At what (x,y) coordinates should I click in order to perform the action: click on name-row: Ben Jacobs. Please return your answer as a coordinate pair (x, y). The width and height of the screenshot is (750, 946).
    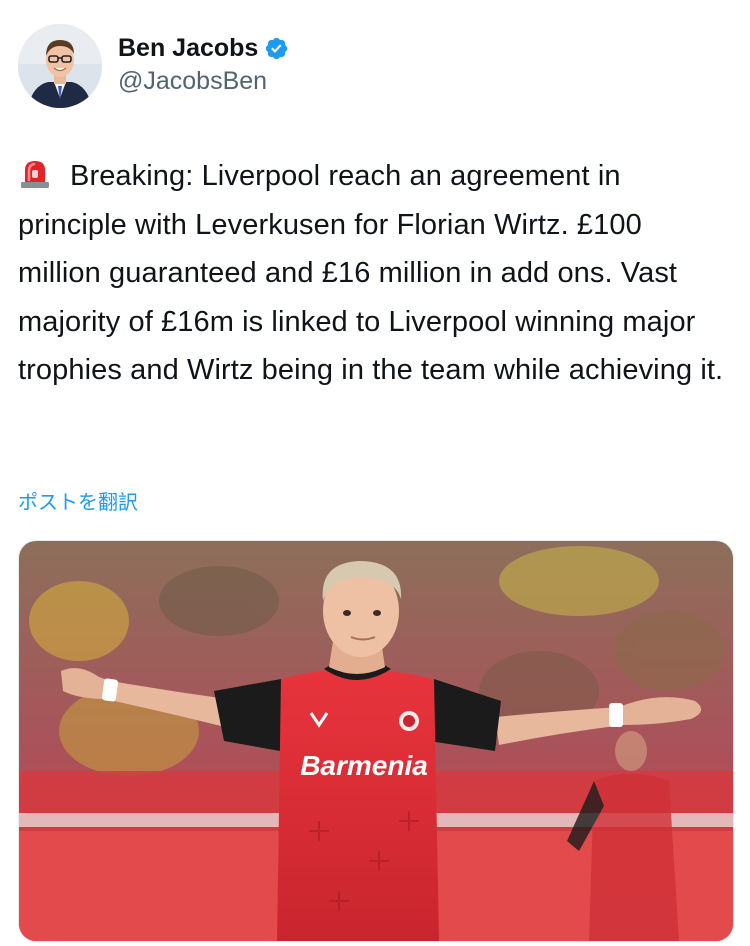
    Looking at the image, I should click on (203, 48).